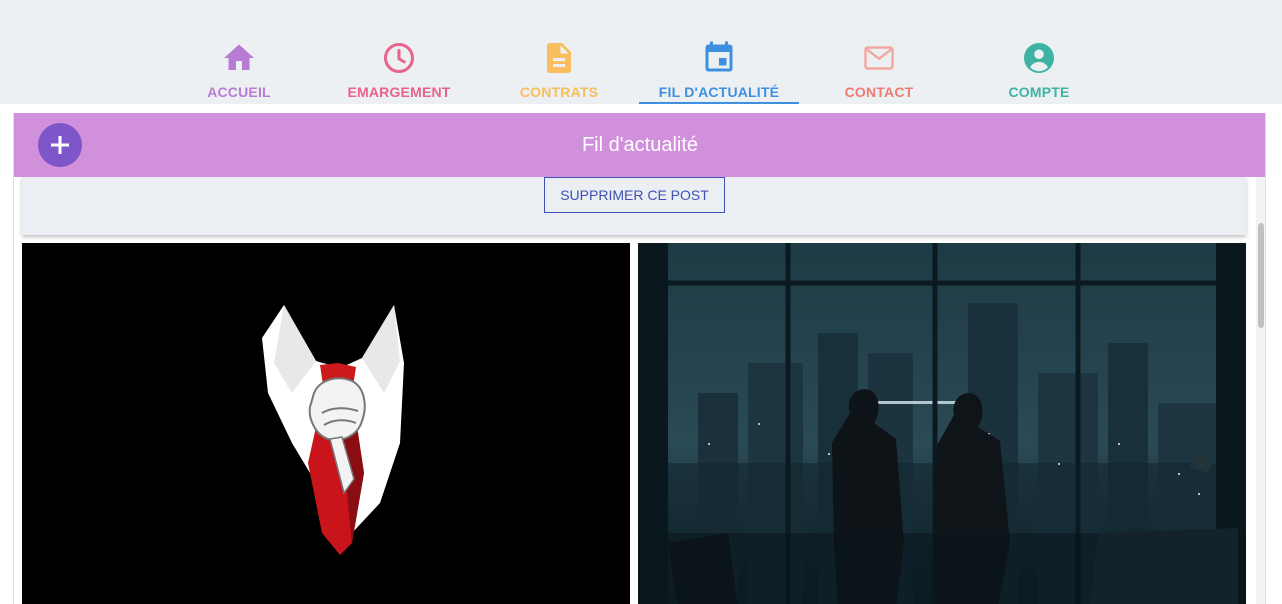 This screenshot has height=604, width=1282. Describe the element at coordinates (1039, 58) in the screenshot. I see `account-icon` at that location.